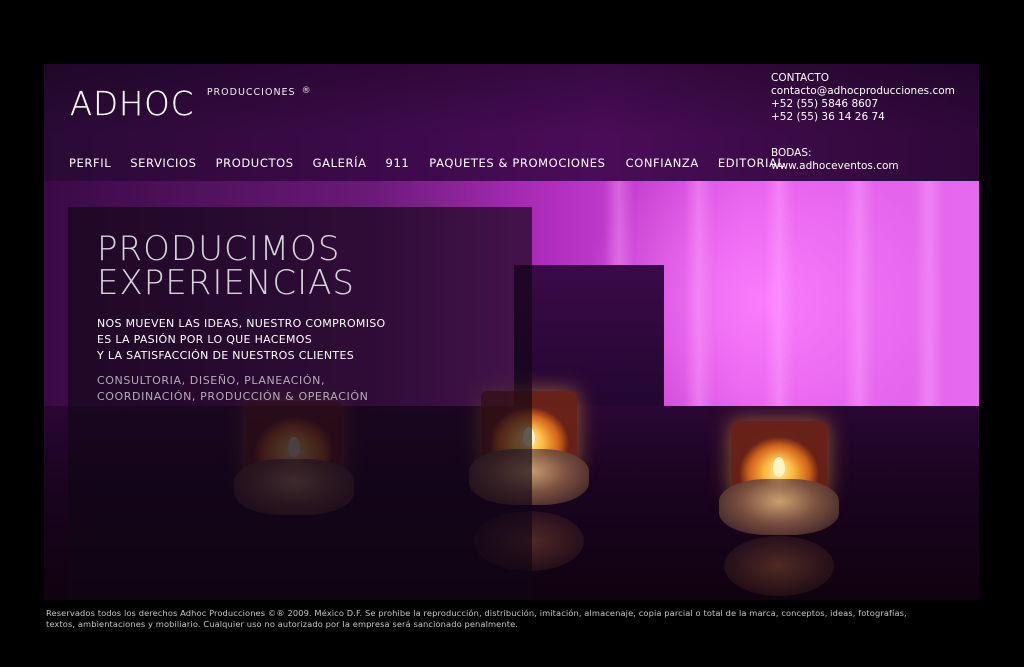 The image size is (1024, 667). What do you see at coordinates (873, 91) in the screenshot?
I see `contact-email-link: contacto@adhocproducciones.com` at bounding box center [873, 91].